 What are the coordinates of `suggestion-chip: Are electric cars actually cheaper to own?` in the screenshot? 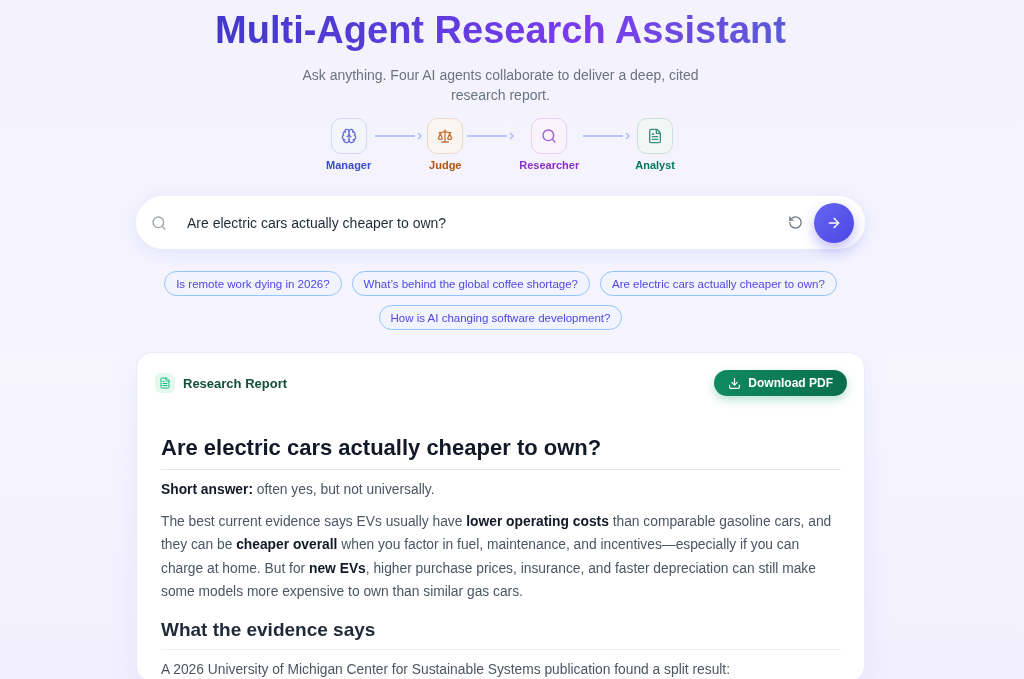 It's located at (718, 283).